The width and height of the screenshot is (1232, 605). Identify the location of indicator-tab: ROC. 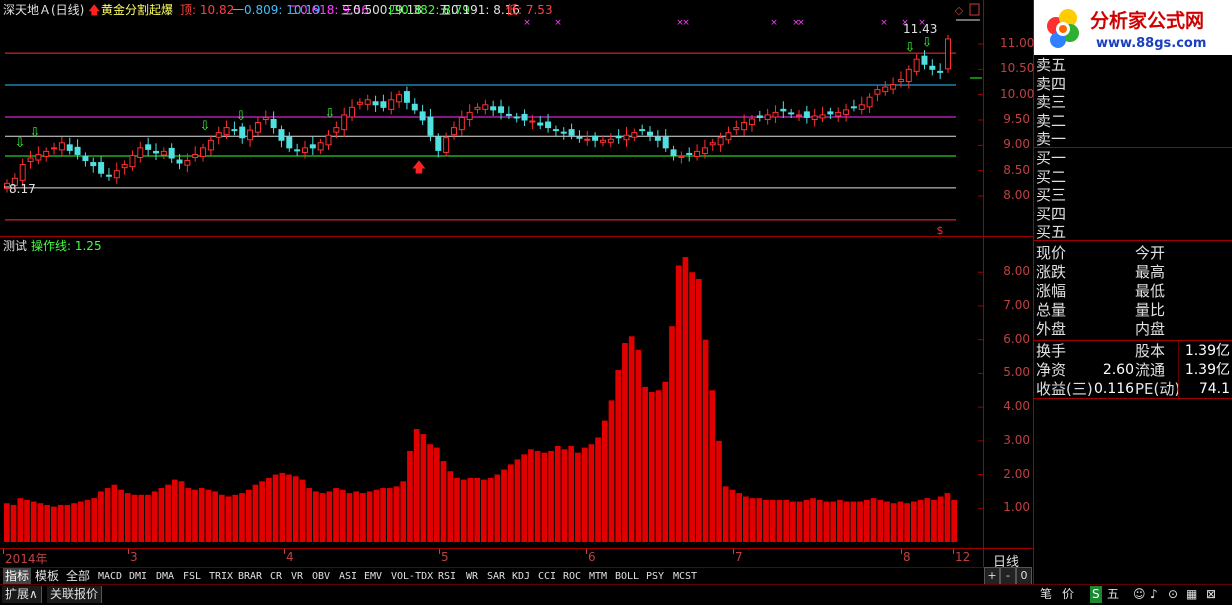
(572, 576).